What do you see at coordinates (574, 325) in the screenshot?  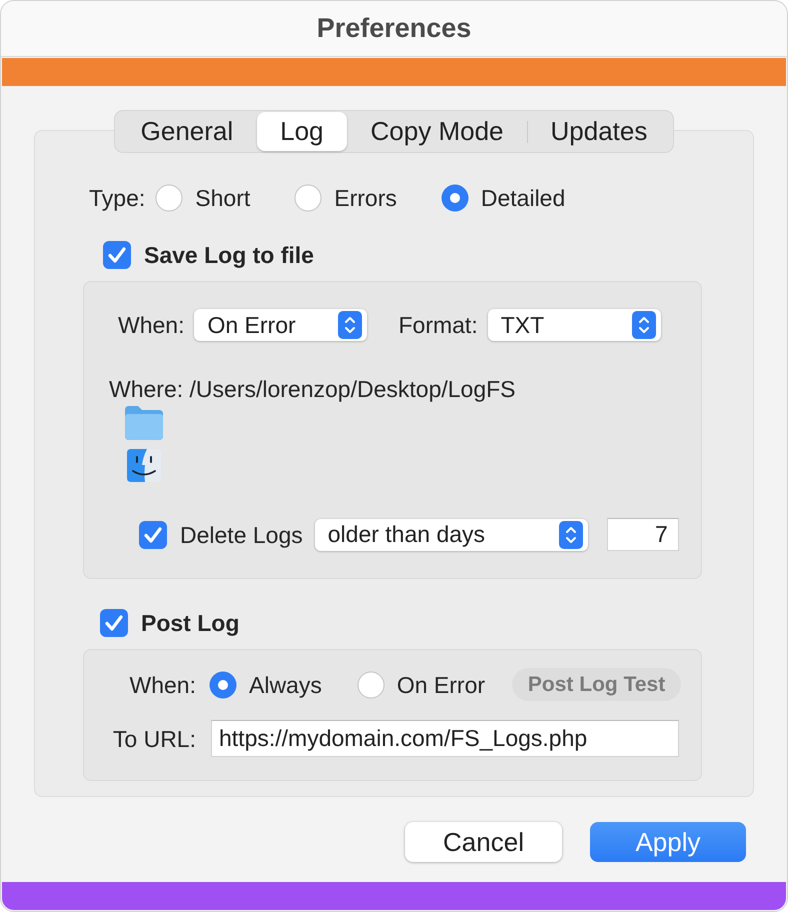 I see `format-dropdown: TXT` at bounding box center [574, 325].